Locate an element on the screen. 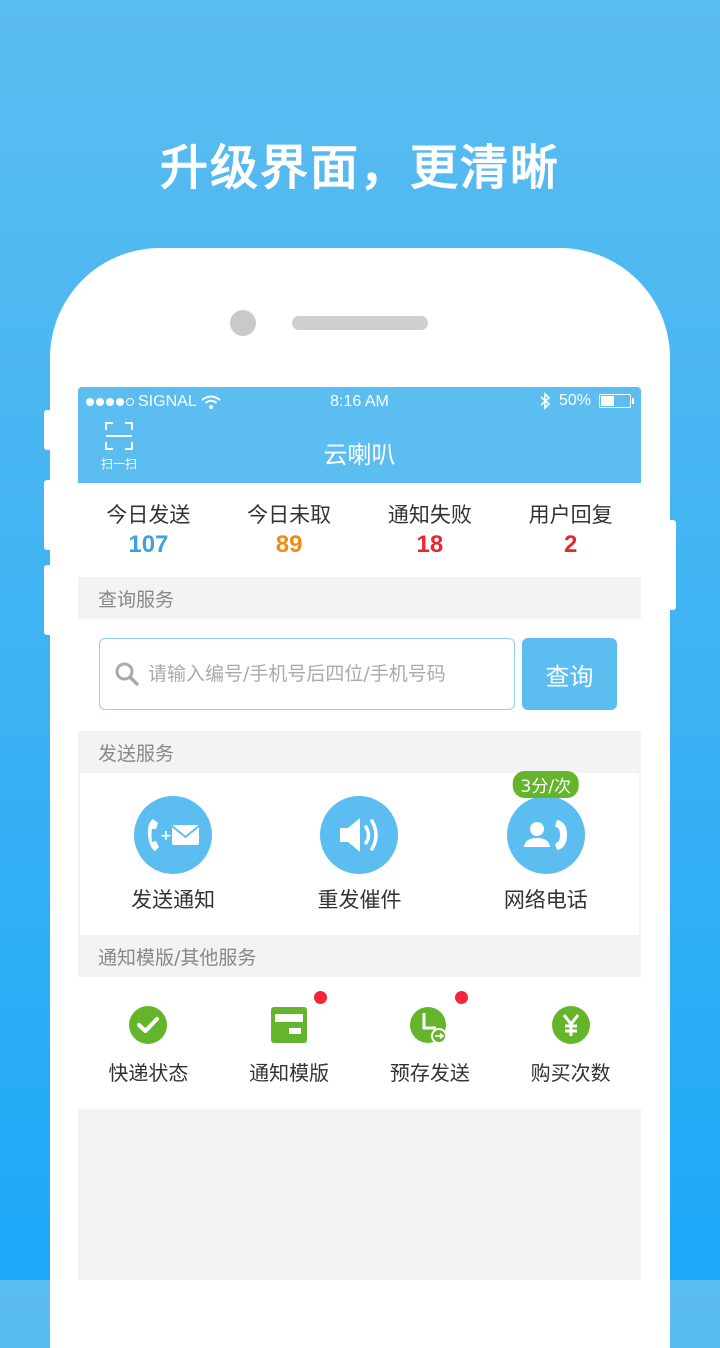  battery-percent: 50% is located at coordinates (574, 400).